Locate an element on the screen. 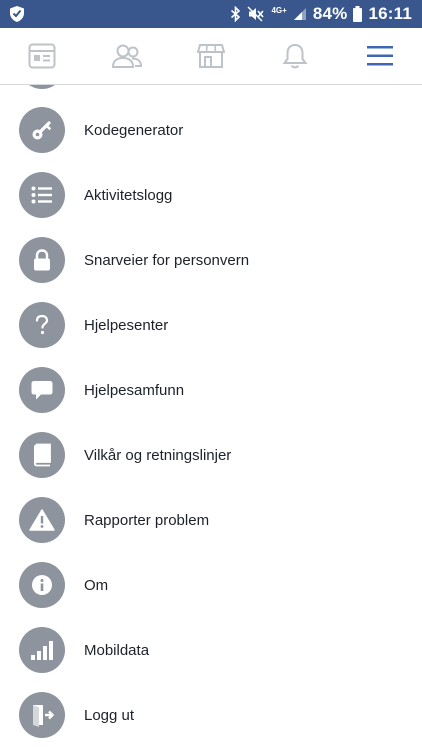 The height and width of the screenshot is (750, 422). tab-notifications is located at coordinates (295, 56).